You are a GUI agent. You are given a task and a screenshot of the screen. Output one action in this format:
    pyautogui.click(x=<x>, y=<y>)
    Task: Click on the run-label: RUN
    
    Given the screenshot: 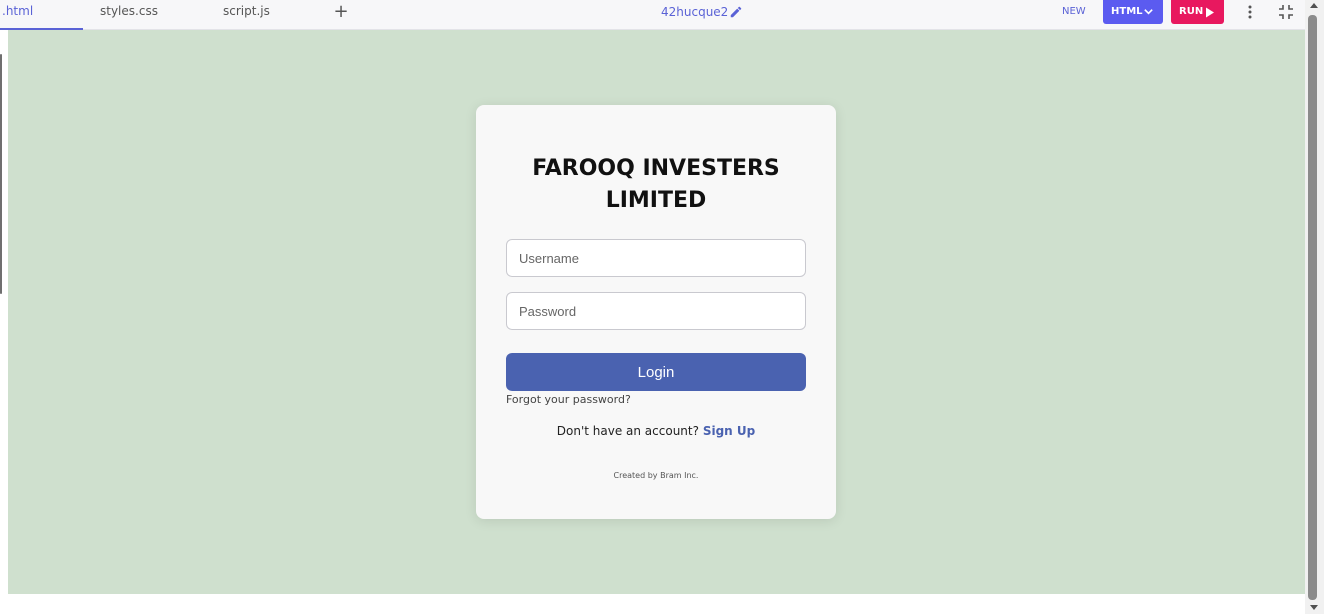 What is the action you would take?
    pyautogui.click(x=1191, y=11)
    